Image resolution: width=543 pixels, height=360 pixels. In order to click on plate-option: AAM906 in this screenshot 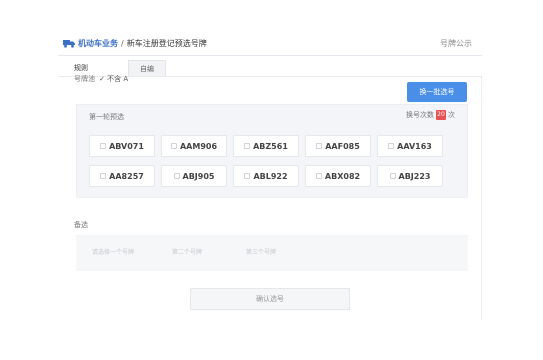, I will do `click(194, 146)`.